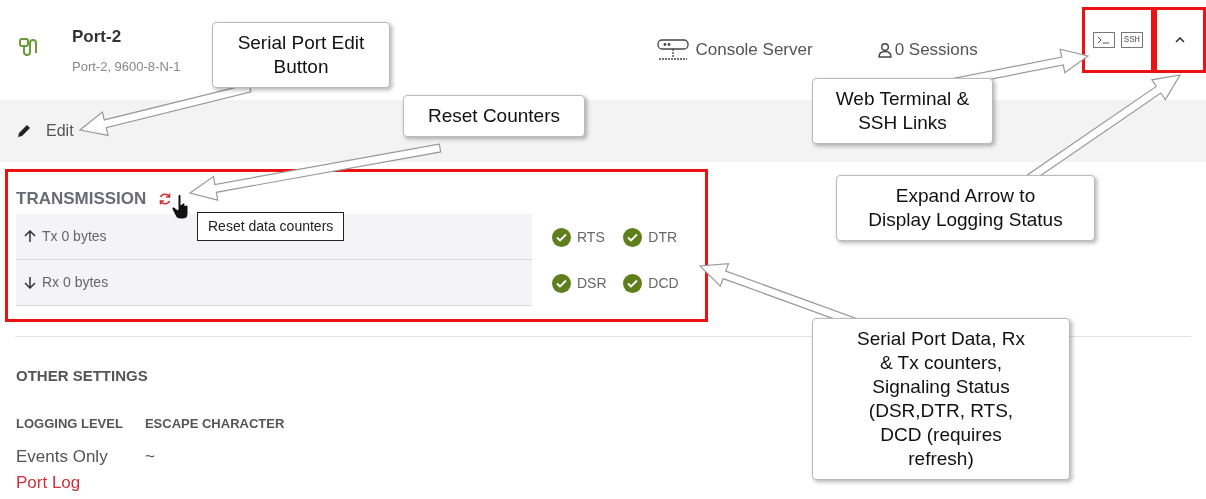 This screenshot has width=1206, height=499. Describe the element at coordinates (126, 67) in the screenshot. I see `port-subtitle: Port-2, 9600-8-N-1` at that location.